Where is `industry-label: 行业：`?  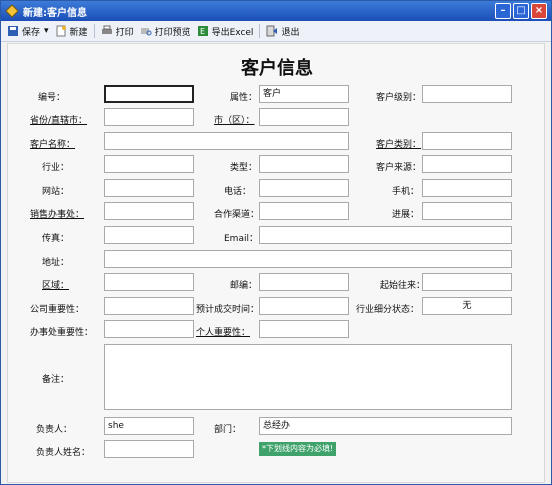 industry-label: 行业： is located at coordinates (56, 168).